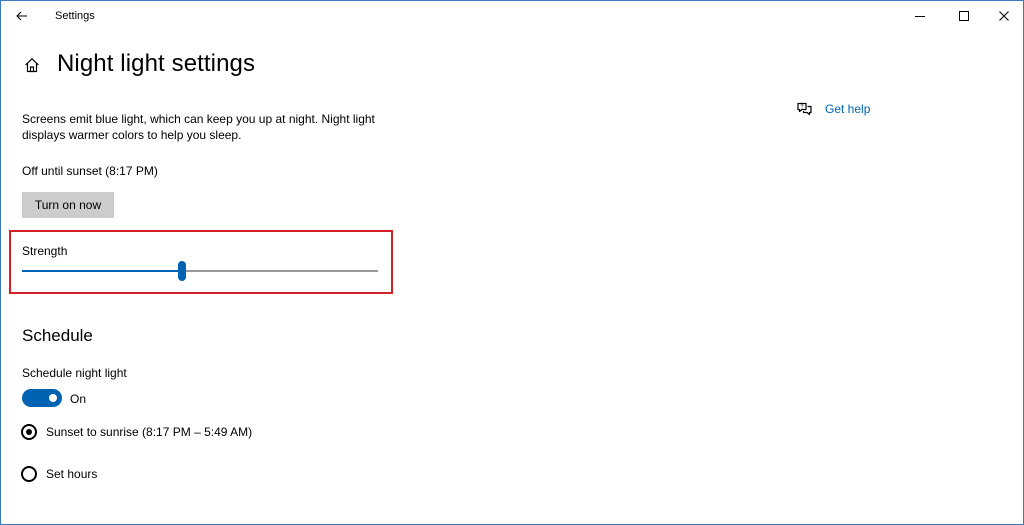 The height and width of the screenshot is (525, 1024). What do you see at coordinates (45, 251) in the screenshot?
I see `strength-label: Strength` at bounding box center [45, 251].